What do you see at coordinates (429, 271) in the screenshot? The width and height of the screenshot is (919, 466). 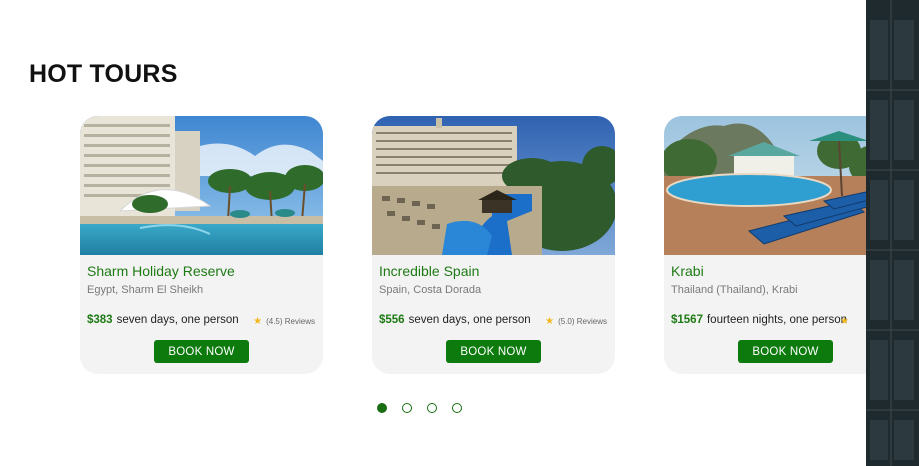 I see `tour-title: Incredible Spain` at bounding box center [429, 271].